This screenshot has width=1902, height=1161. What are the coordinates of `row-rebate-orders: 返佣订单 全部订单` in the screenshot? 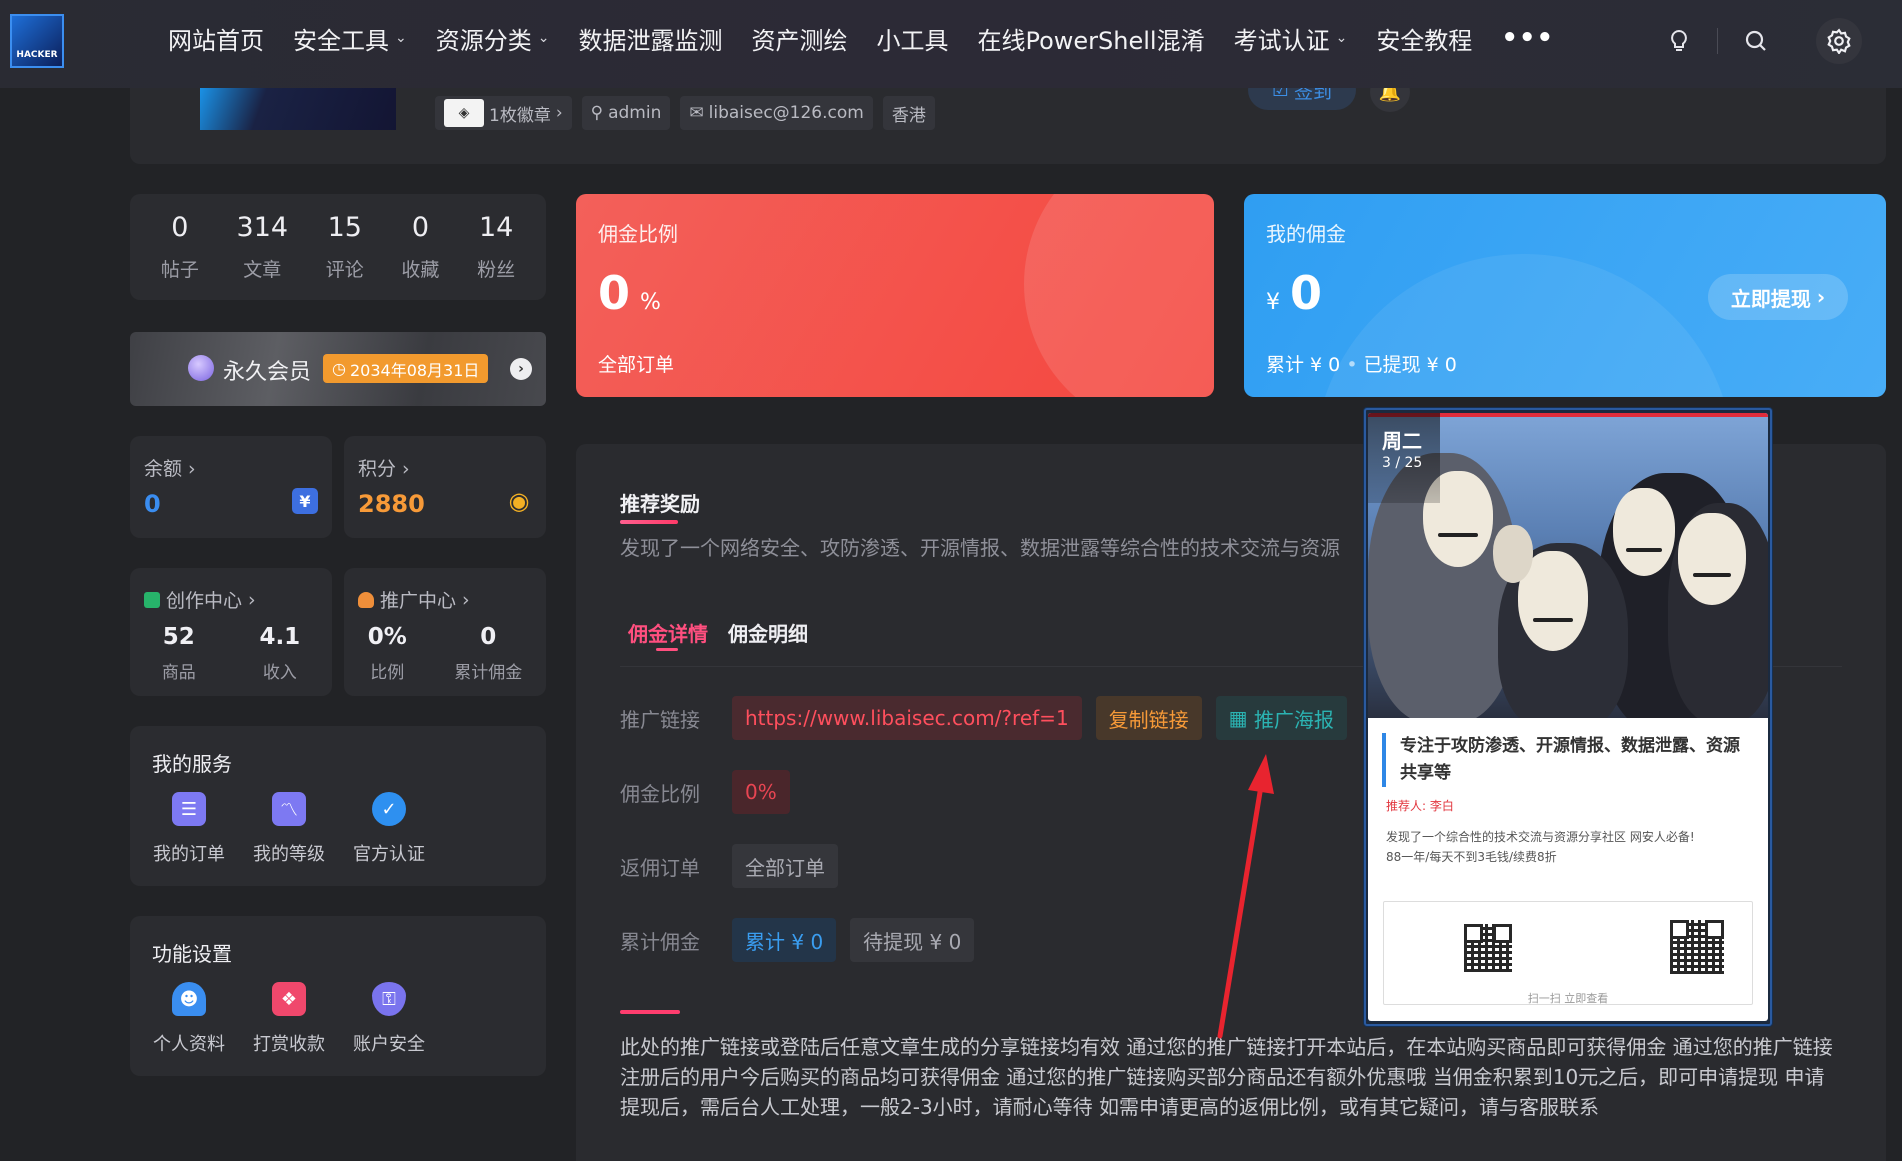 It's located at (736, 866).